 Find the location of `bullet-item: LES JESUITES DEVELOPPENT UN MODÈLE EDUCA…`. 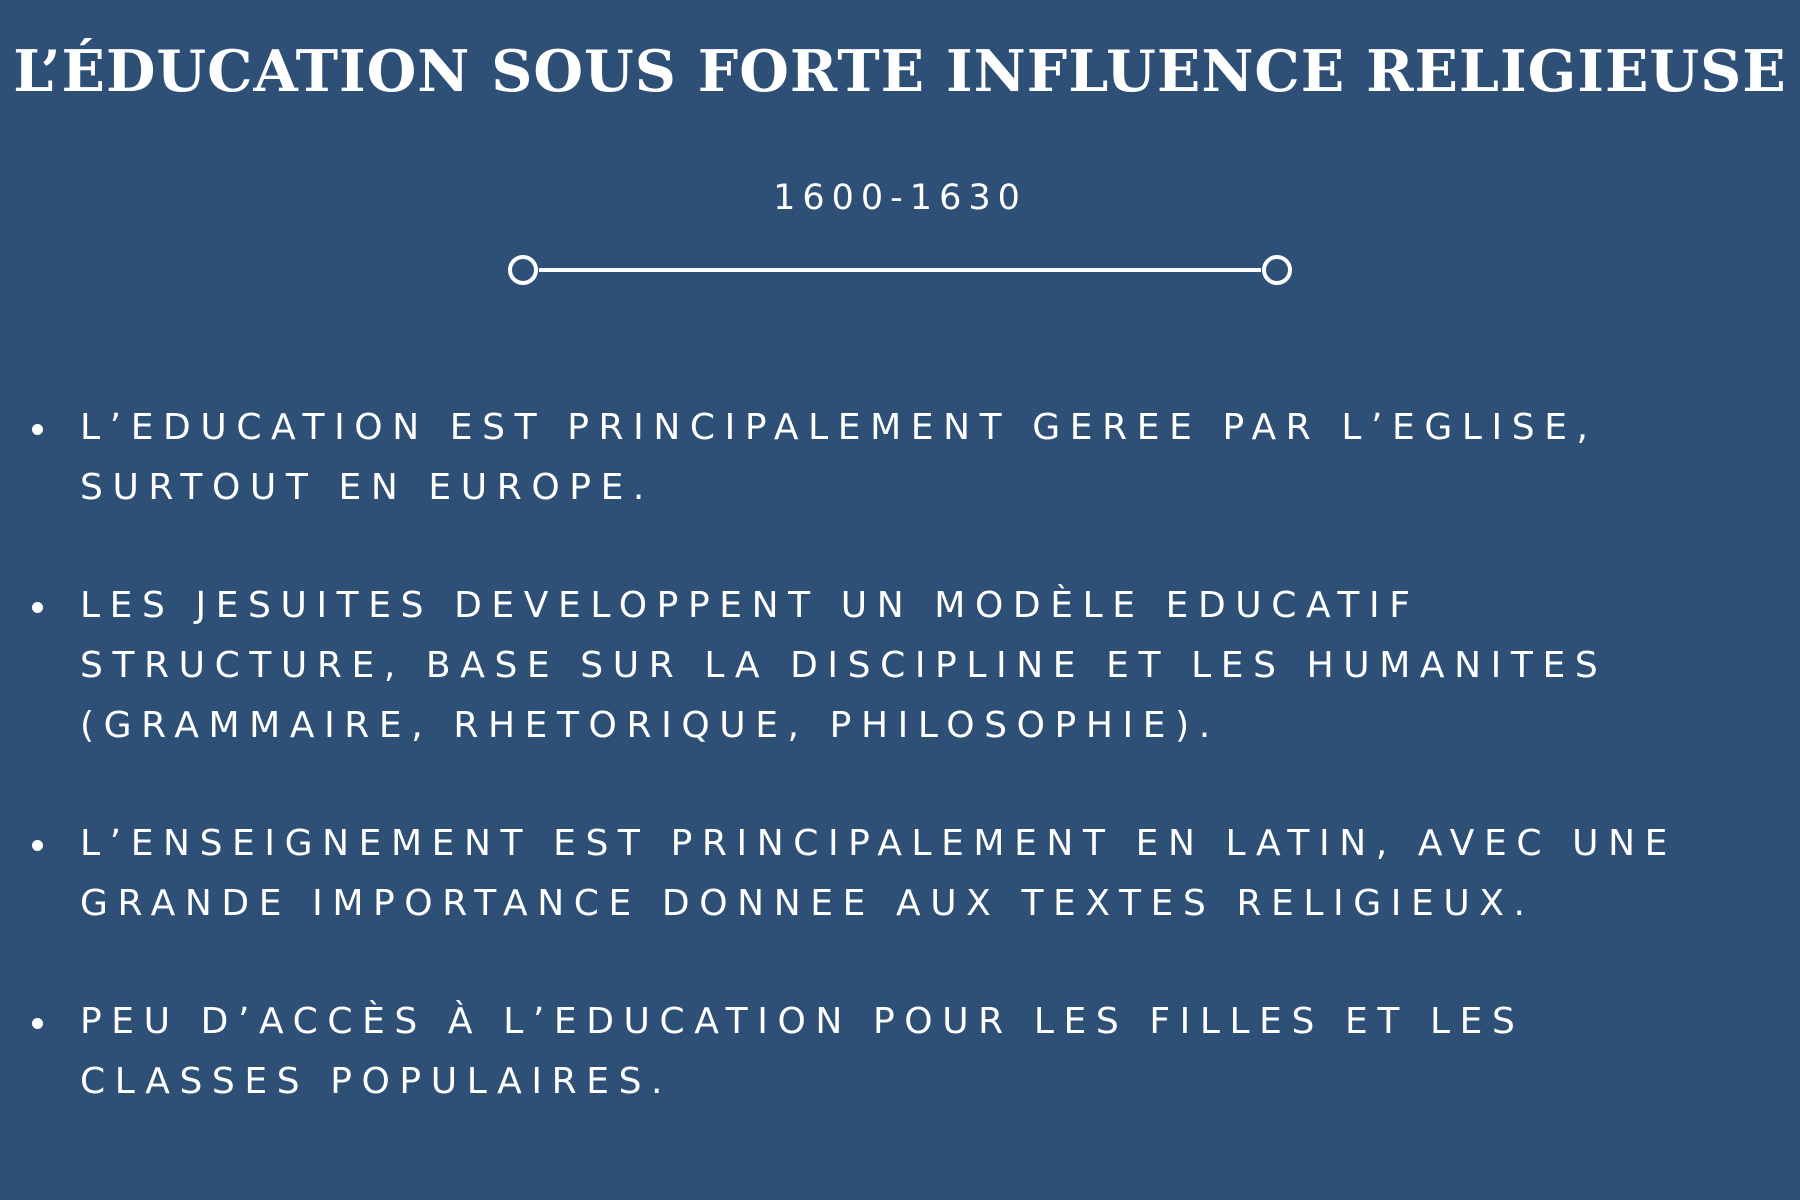

bullet-item: LES JESUITES DEVELOPPENT UN MODÈLE EDUCA… is located at coordinates (902, 666).